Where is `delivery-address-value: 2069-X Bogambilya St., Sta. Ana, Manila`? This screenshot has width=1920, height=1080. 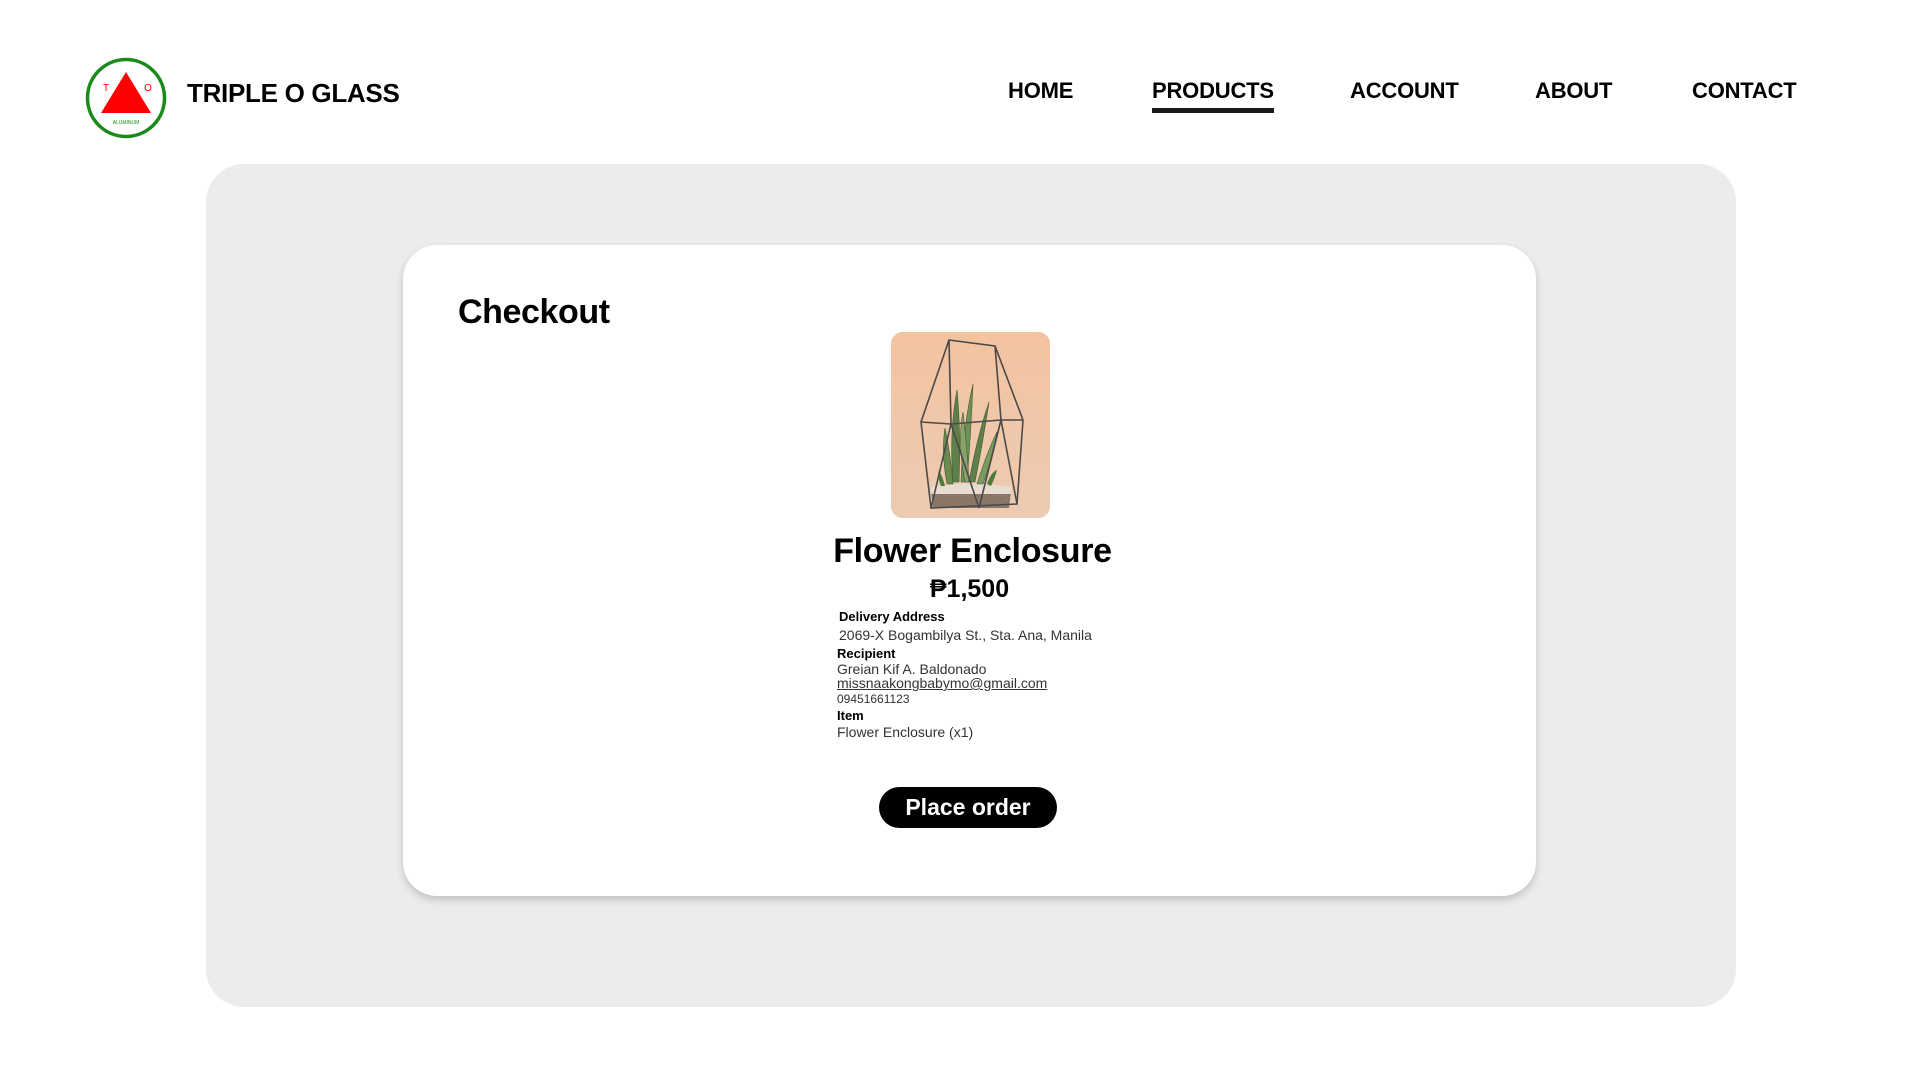 delivery-address-value: 2069-X Bogambilya St., Sta. Ana, Manila is located at coordinates (965, 635).